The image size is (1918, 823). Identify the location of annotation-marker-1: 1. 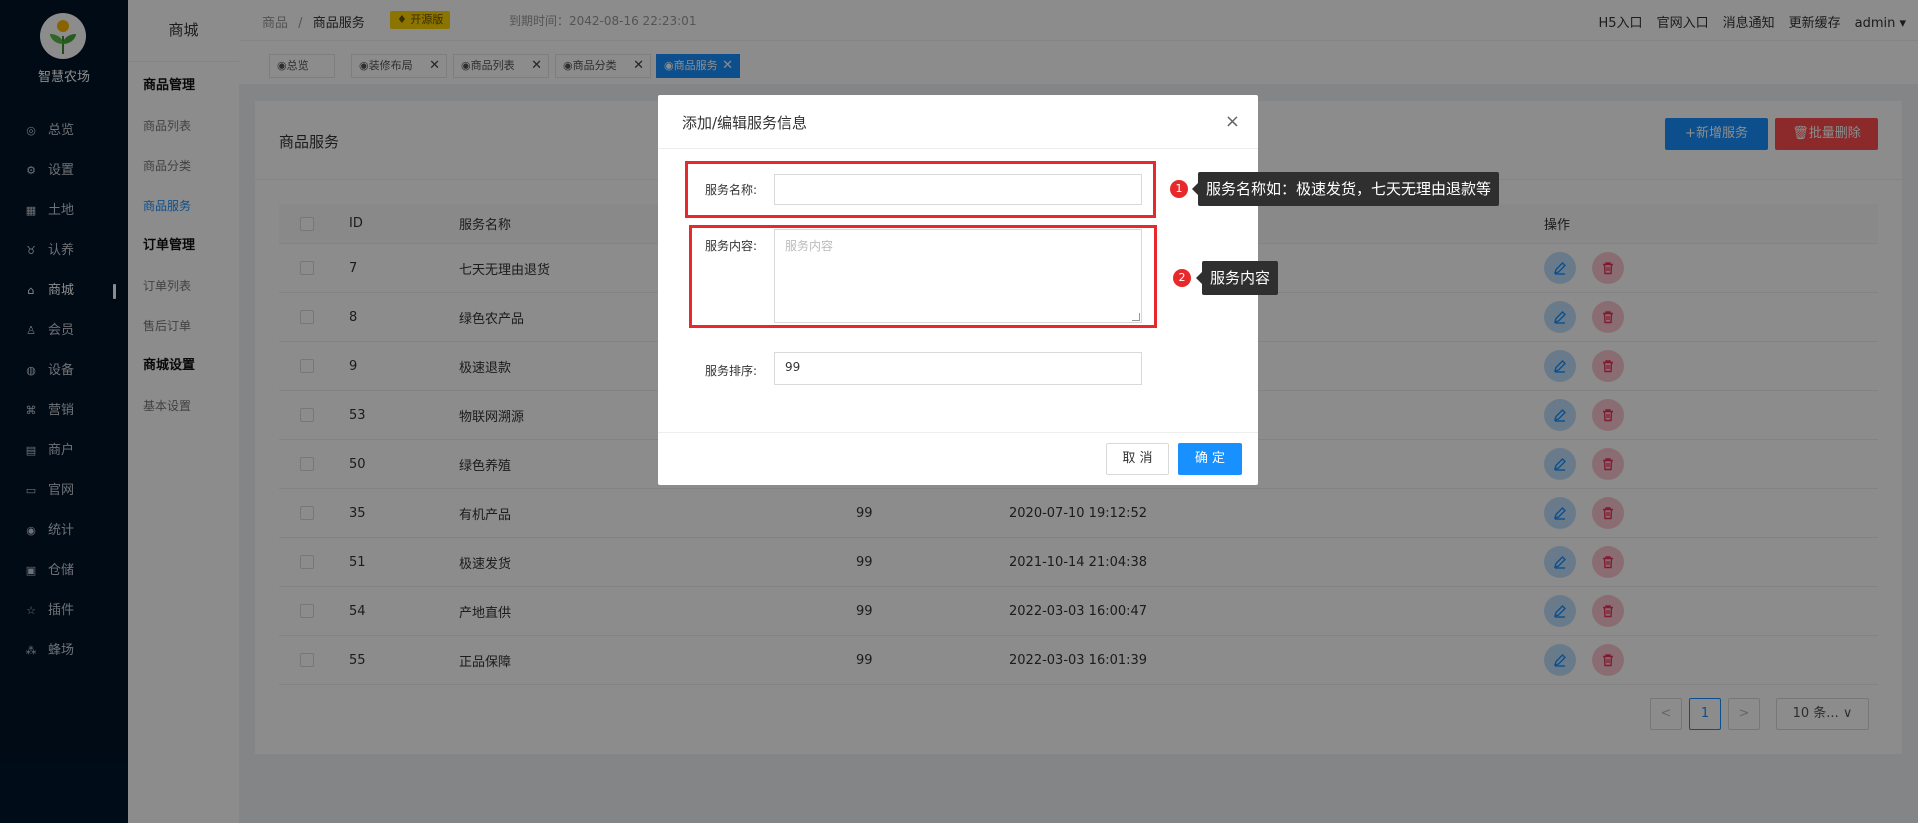
(1179, 189).